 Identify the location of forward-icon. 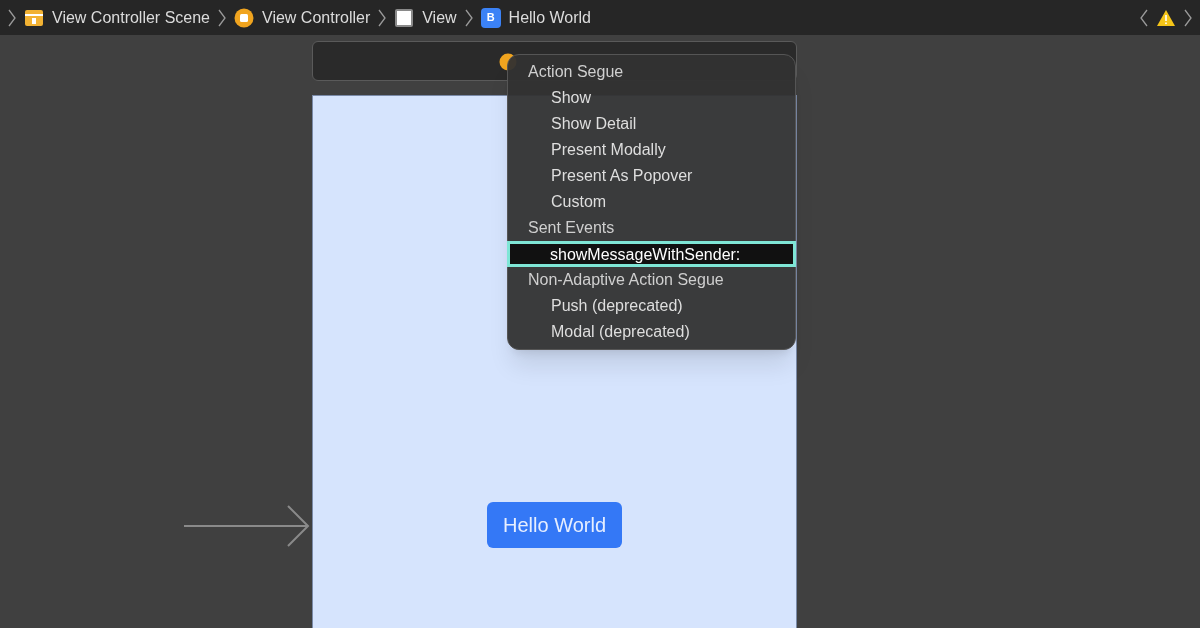
(1188, 17).